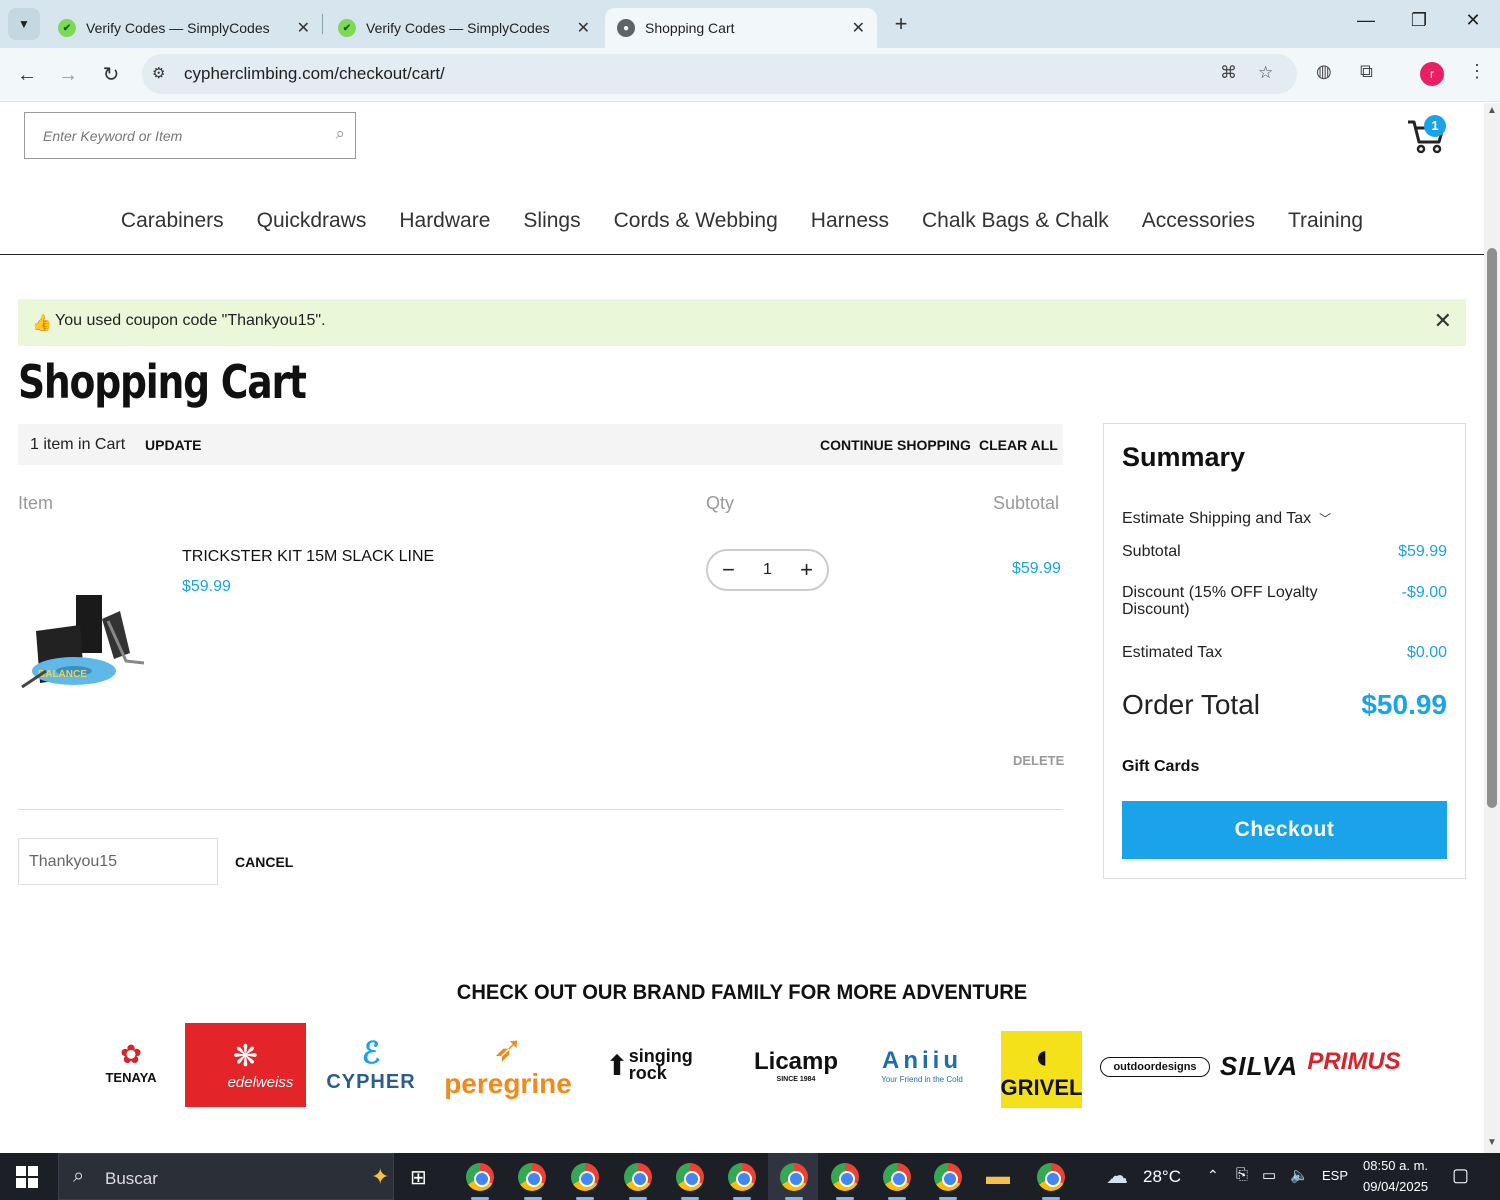 The image size is (1500, 1200). I want to click on scroll-down-arrow-icon: ▼, so click(1492, 1142).